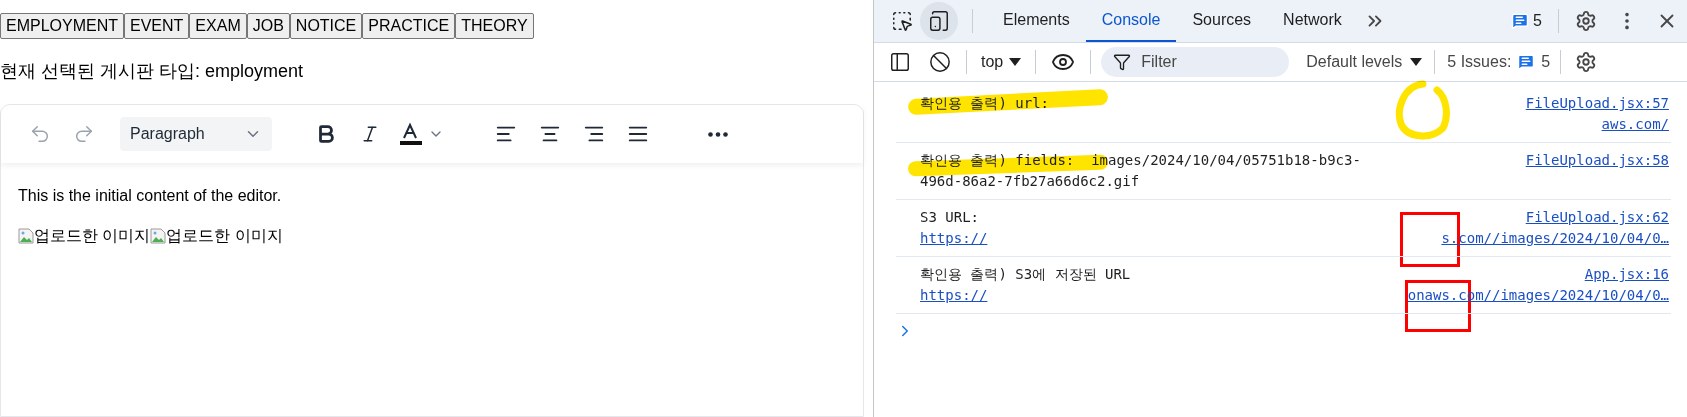  What do you see at coordinates (949, 217) in the screenshot?
I see `console-message: S3 URL:` at bounding box center [949, 217].